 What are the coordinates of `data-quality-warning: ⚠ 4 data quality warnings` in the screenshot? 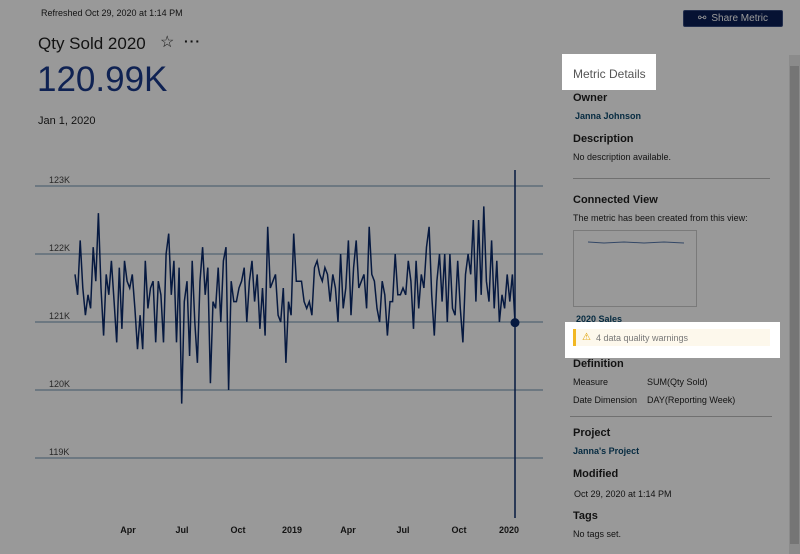 It's located at (672, 340).